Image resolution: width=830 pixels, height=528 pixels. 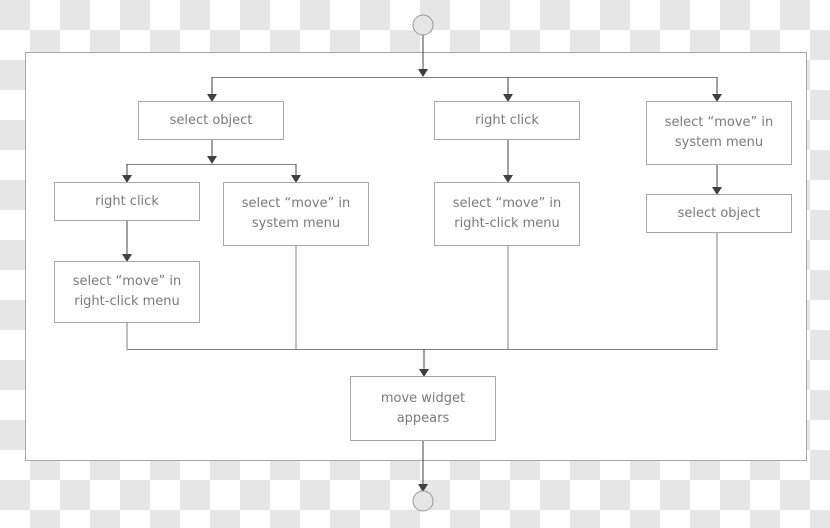 What do you see at coordinates (423, 25) in the screenshot?
I see `start-node` at bounding box center [423, 25].